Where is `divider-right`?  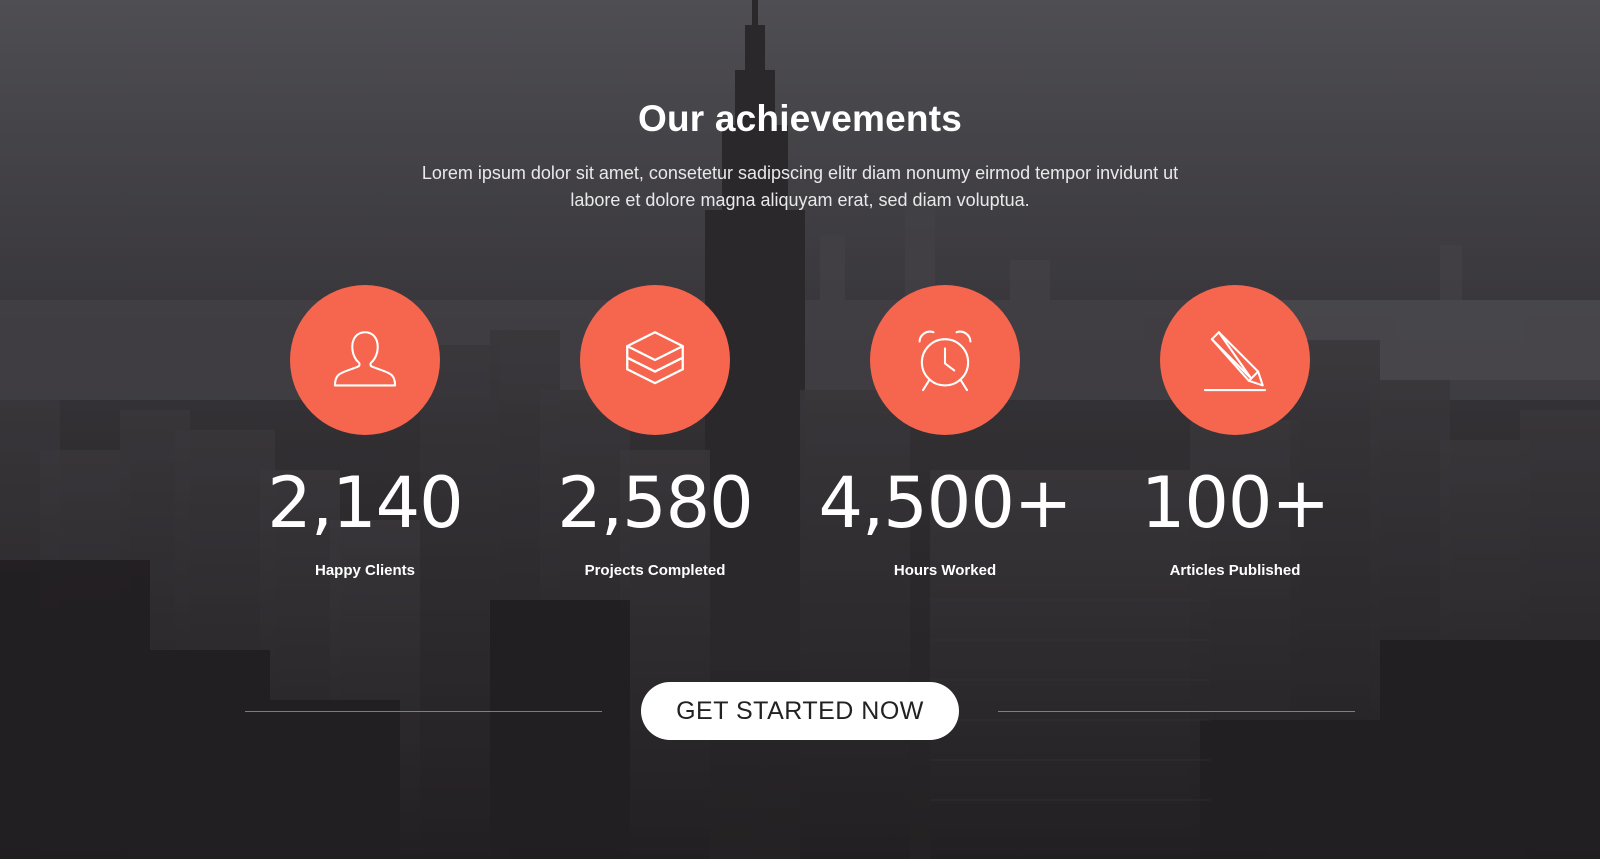 divider-right is located at coordinates (1176, 711).